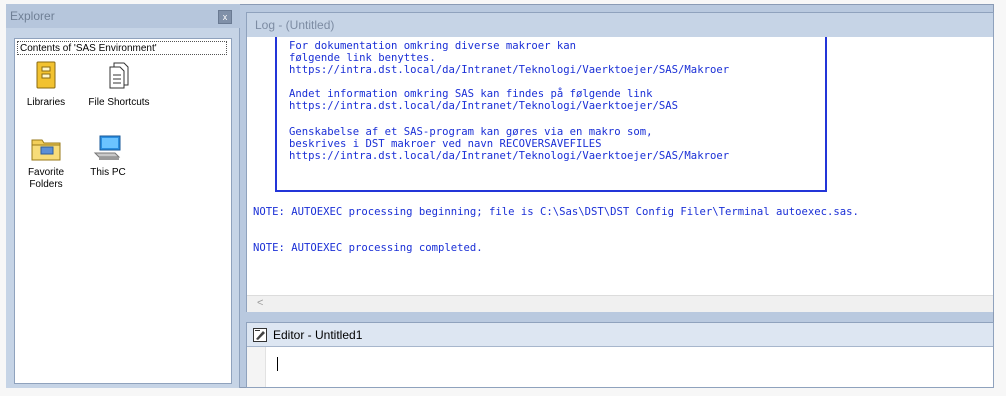 Image resolution: width=1006 pixels, height=396 pixels. Describe the element at coordinates (260, 335) in the screenshot. I see `editor-document-icon` at that location.